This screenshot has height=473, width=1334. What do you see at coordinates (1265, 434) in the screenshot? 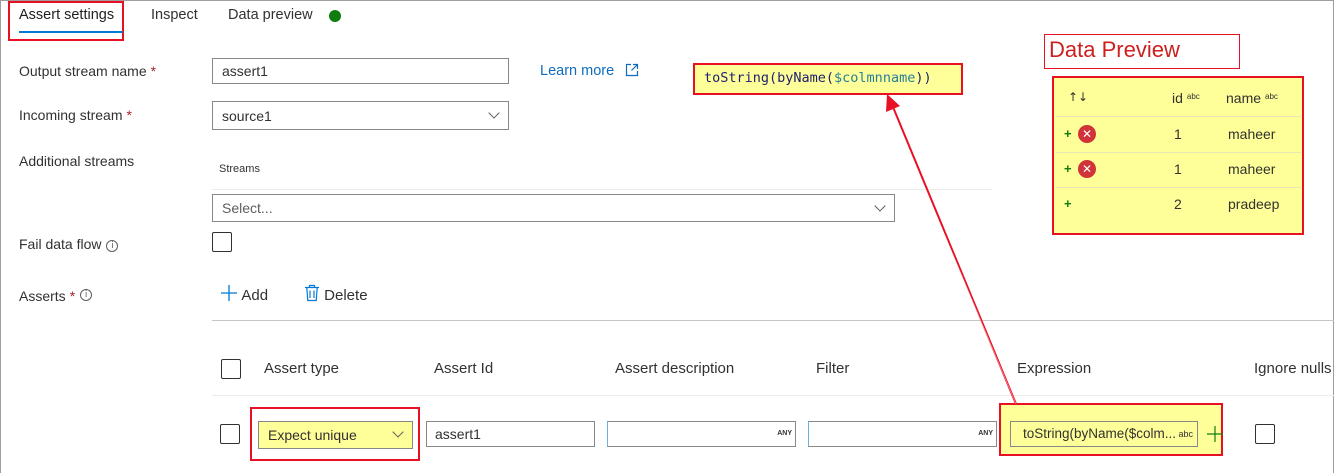
I see `ignore-nulls-checkbox` at bounding box center [1265, 434].